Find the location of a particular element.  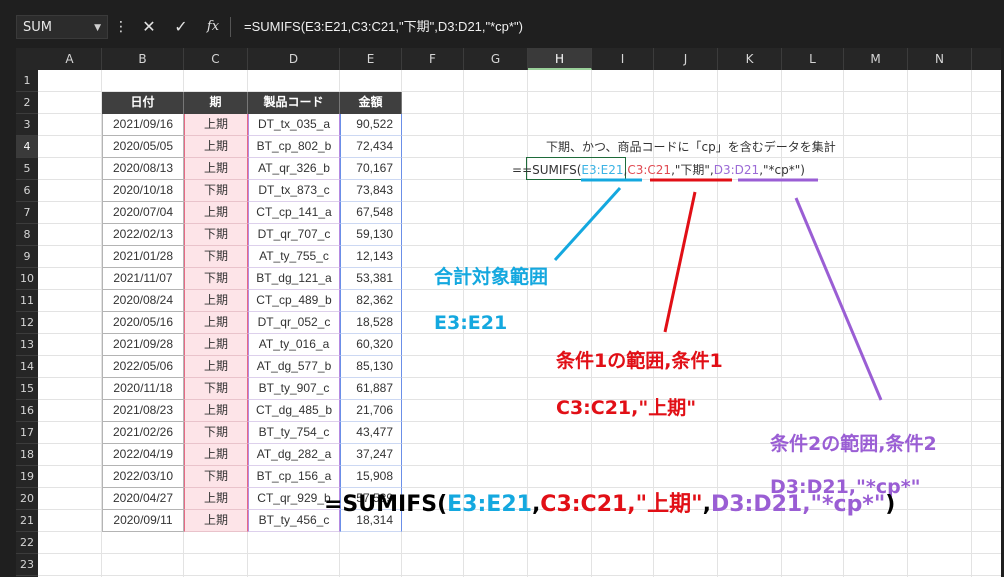

row-header-11: 11 is located at coordinates (27, 301).